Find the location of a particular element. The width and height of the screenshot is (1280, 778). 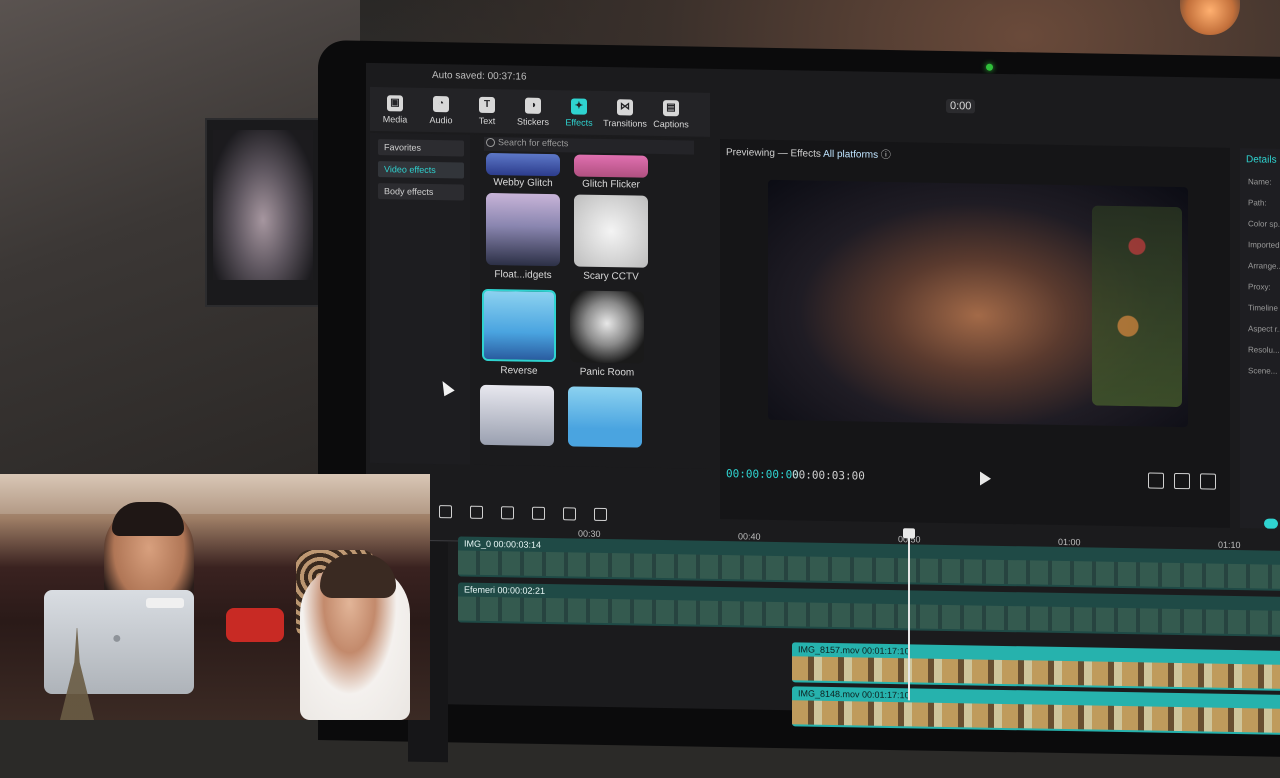

shield-icon is located at coordinates (600, 514).